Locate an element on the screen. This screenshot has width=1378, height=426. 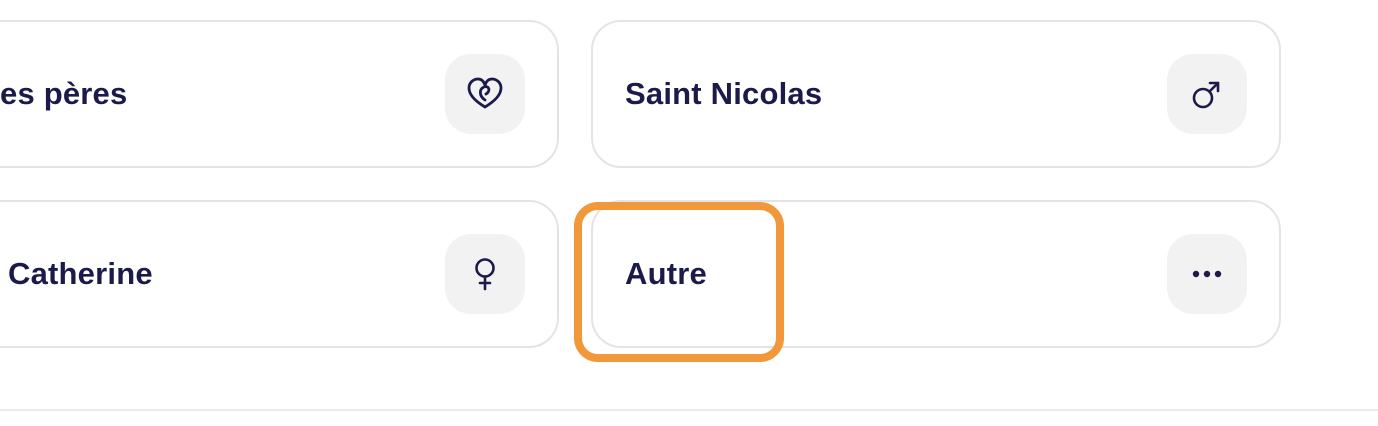
female-symbol-icon is located at coordinates (485, 274).